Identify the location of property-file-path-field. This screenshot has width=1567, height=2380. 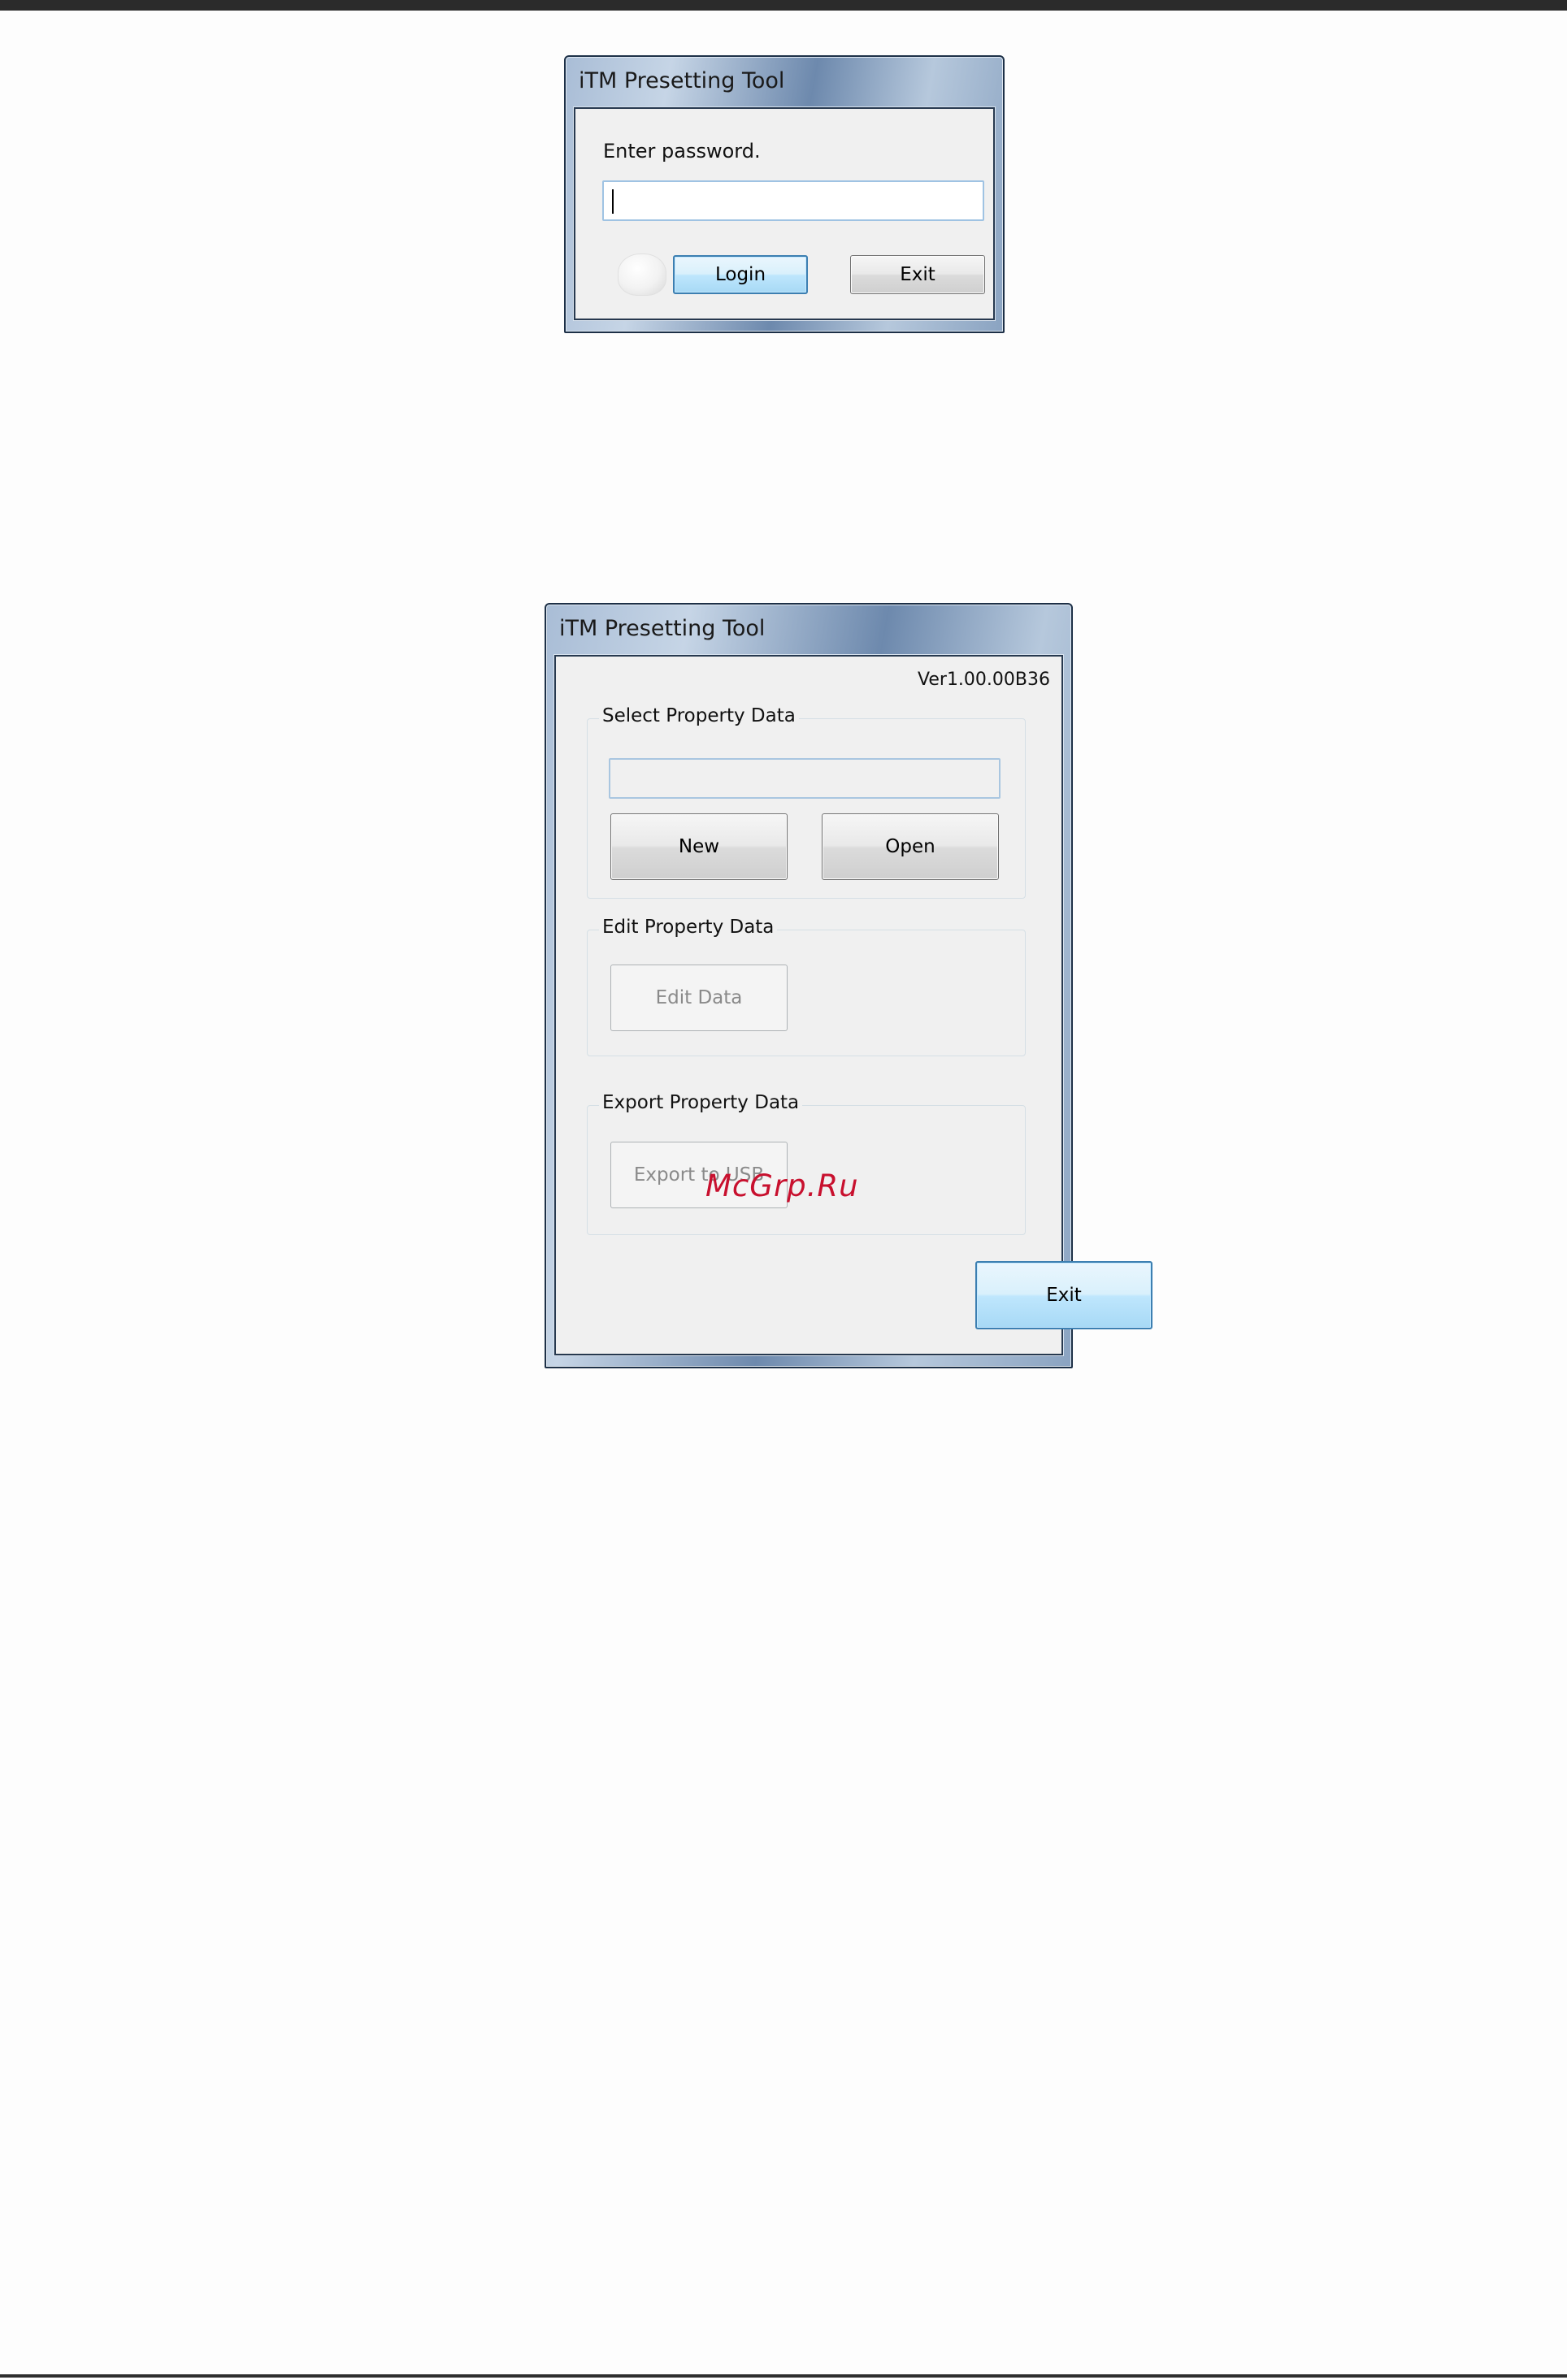
(805, 778).